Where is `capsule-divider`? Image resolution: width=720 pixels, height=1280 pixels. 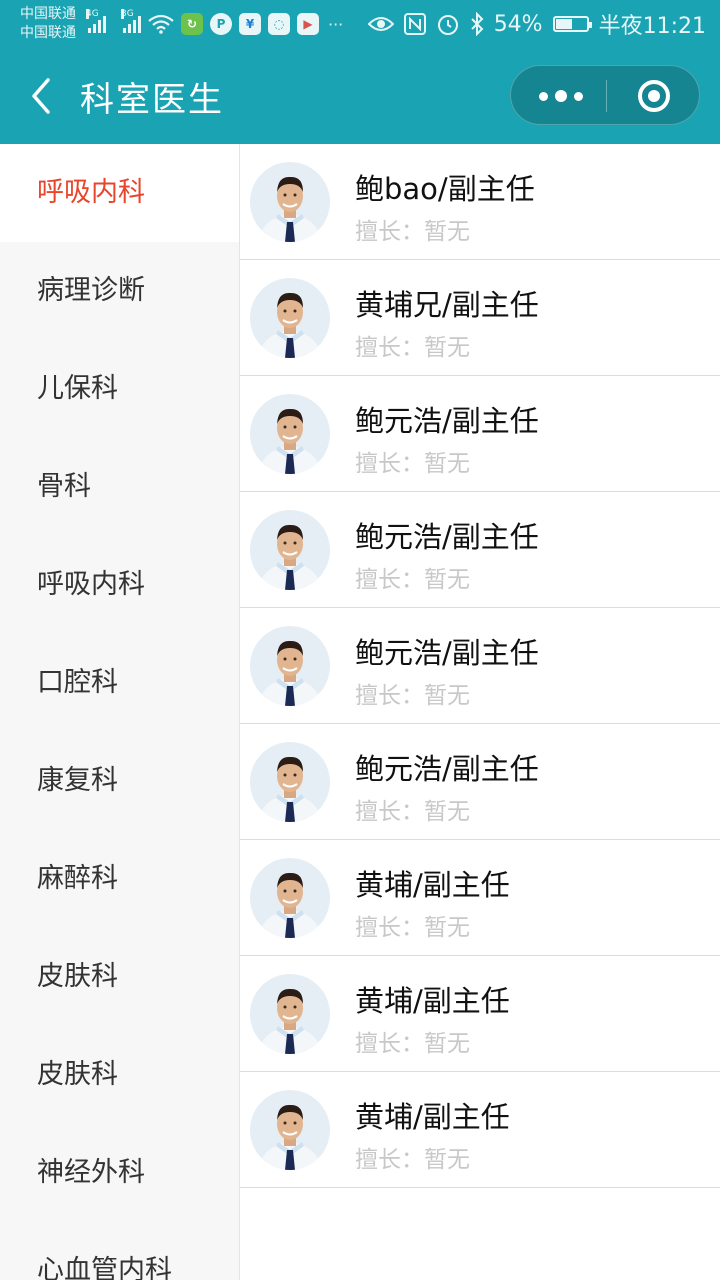 capsule-divider is located at coordinates (606, 96).